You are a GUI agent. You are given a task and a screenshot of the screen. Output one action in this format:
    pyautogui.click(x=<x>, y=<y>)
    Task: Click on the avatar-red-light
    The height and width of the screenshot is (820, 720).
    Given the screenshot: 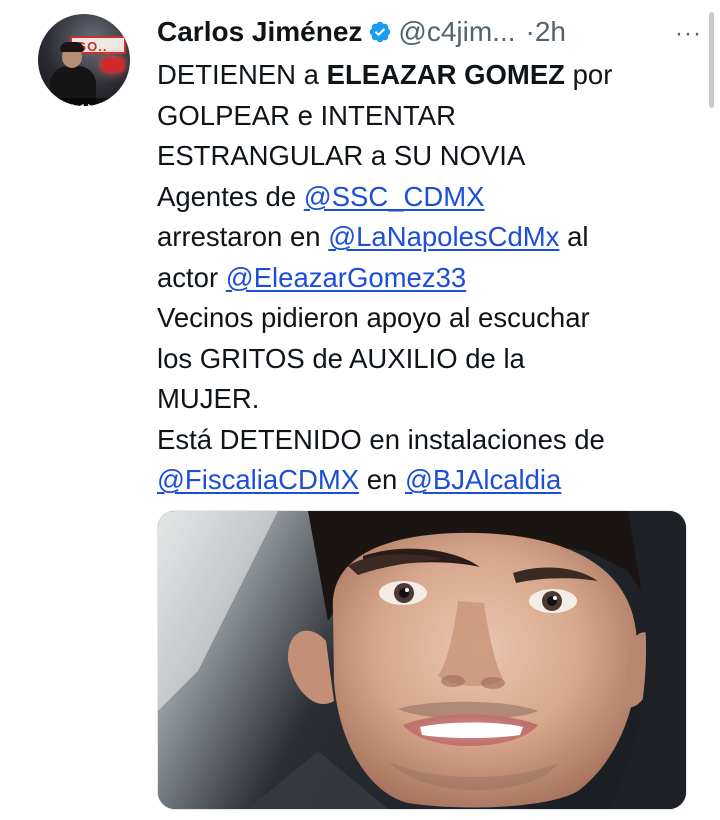 What is the action you would take?
    pyautogui.click(x=113, y=65)
    